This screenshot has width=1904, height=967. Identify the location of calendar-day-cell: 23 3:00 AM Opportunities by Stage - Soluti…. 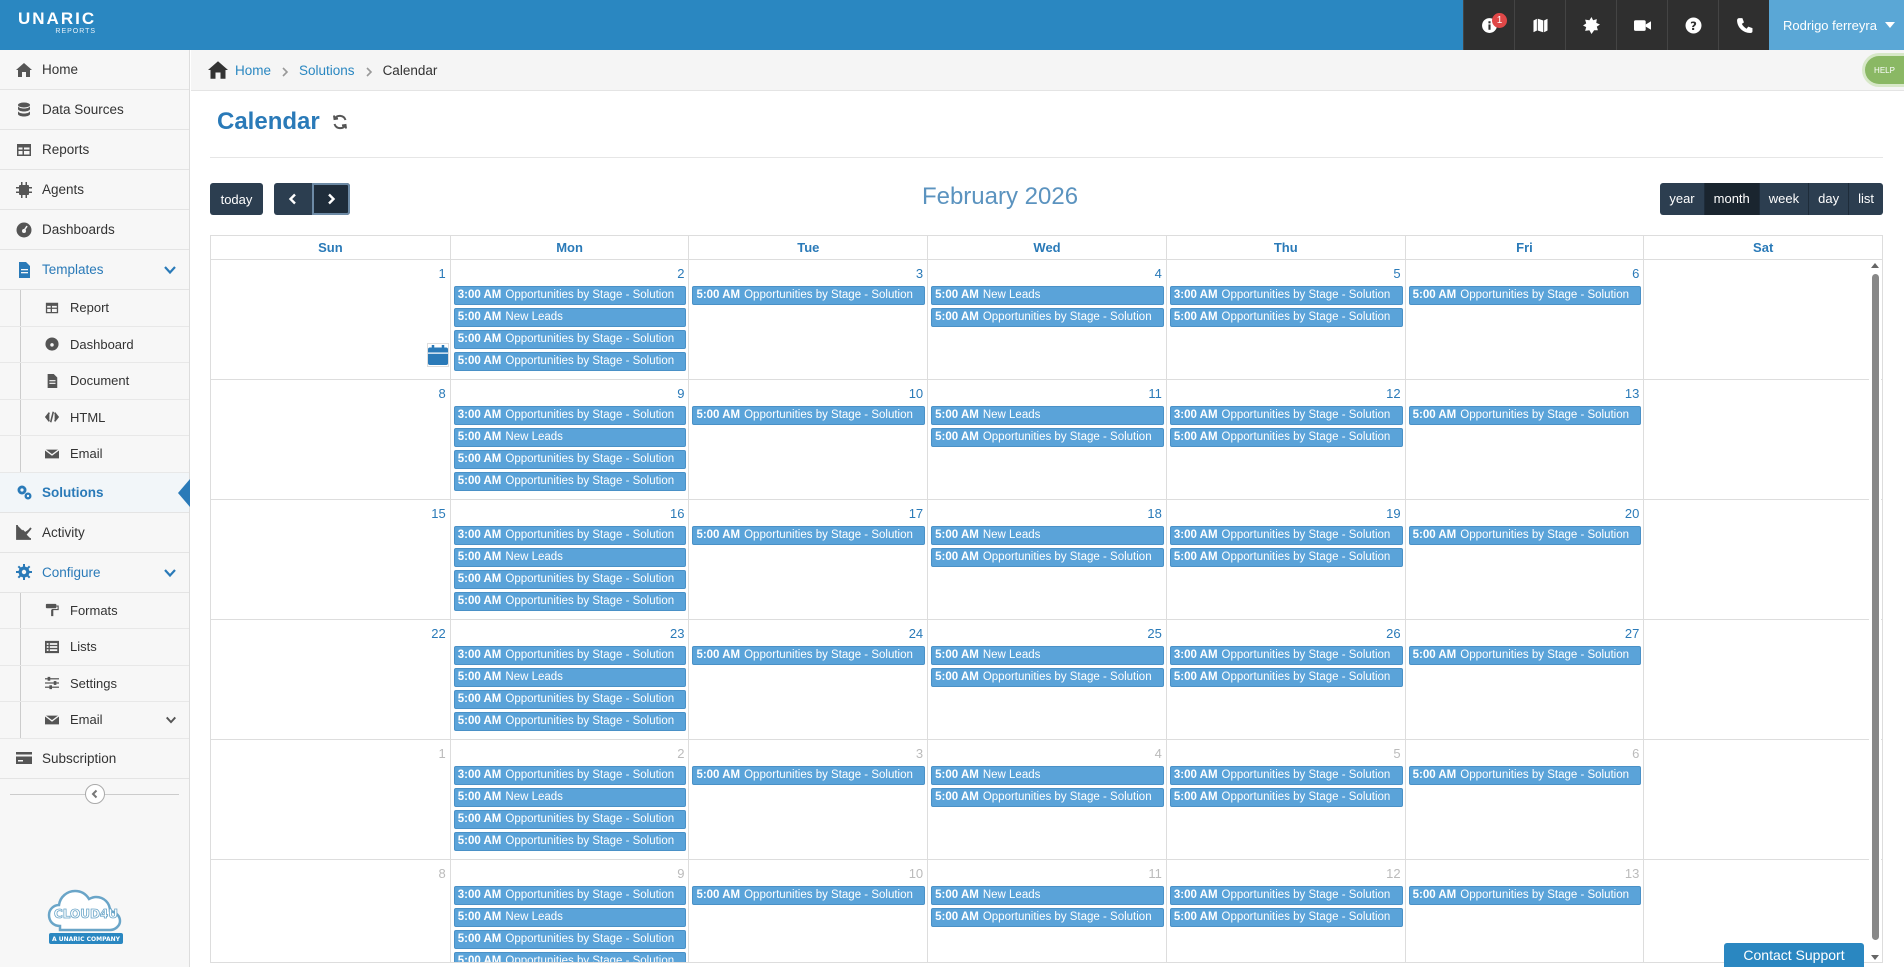
(569, 679).